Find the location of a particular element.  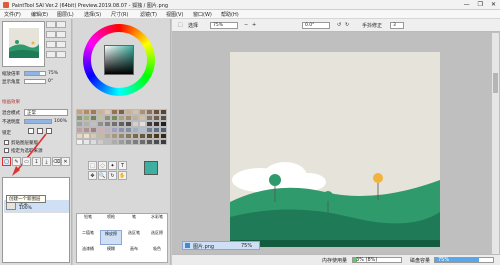

transfer-down-button: ↧ is located at coordinates (36, 161).